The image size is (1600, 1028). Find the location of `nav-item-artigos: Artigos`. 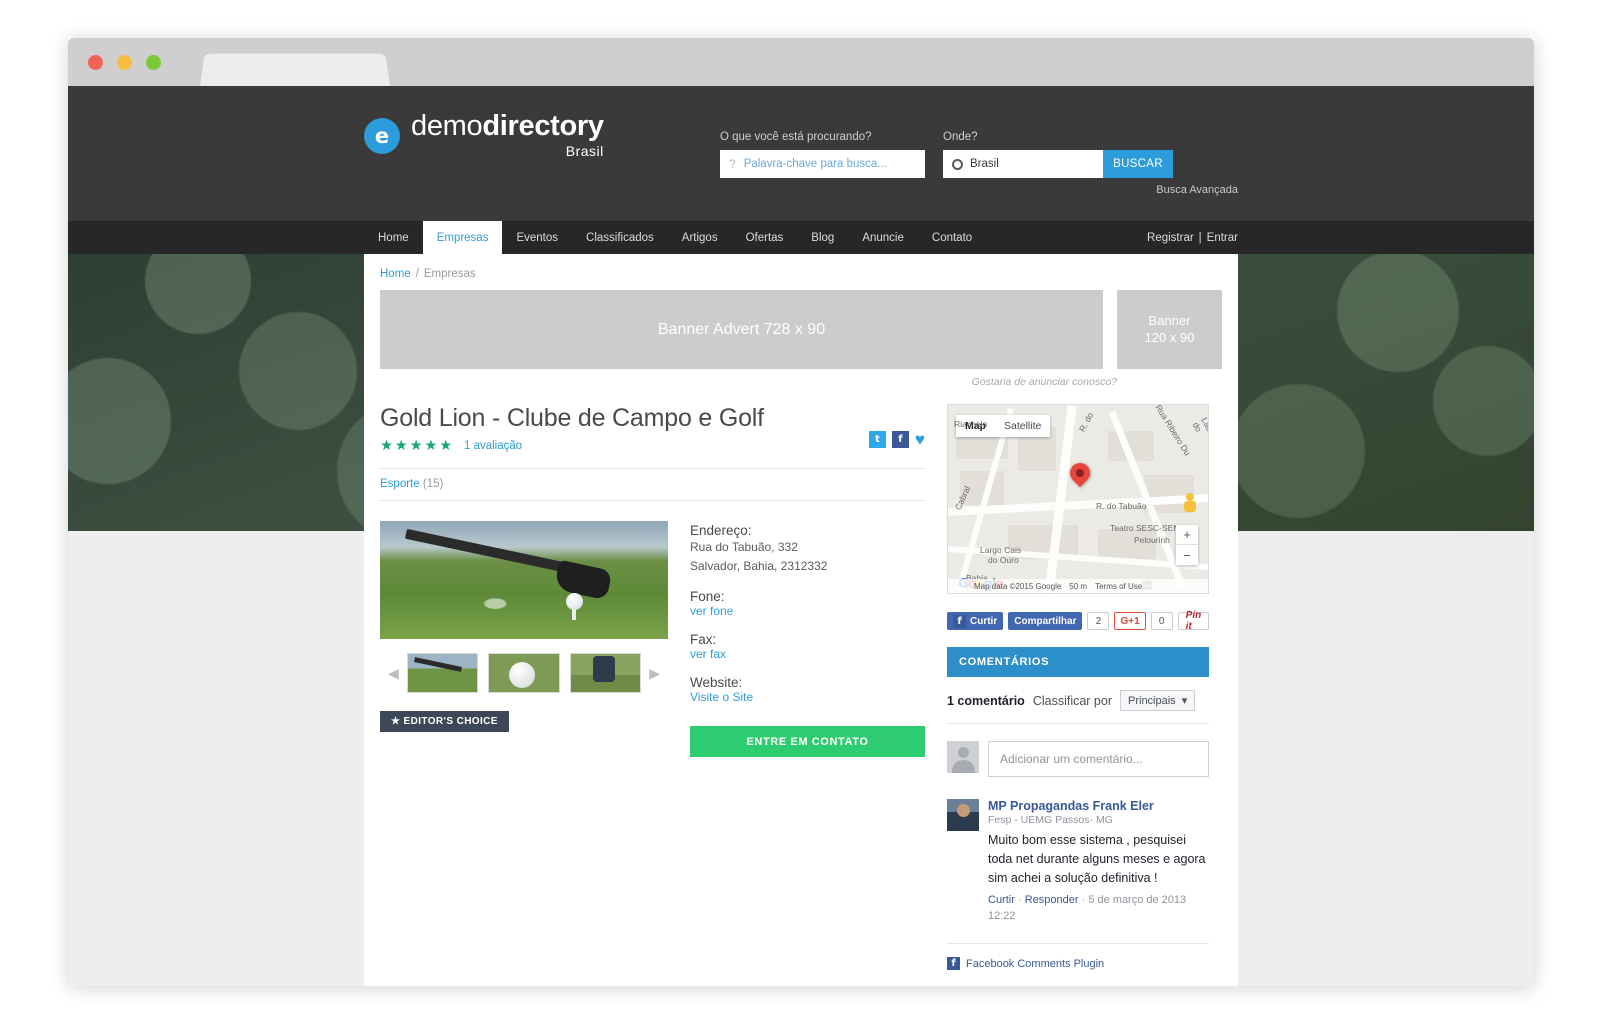

nav-item-artigos: Artigos is located at coordinates (700, 237).